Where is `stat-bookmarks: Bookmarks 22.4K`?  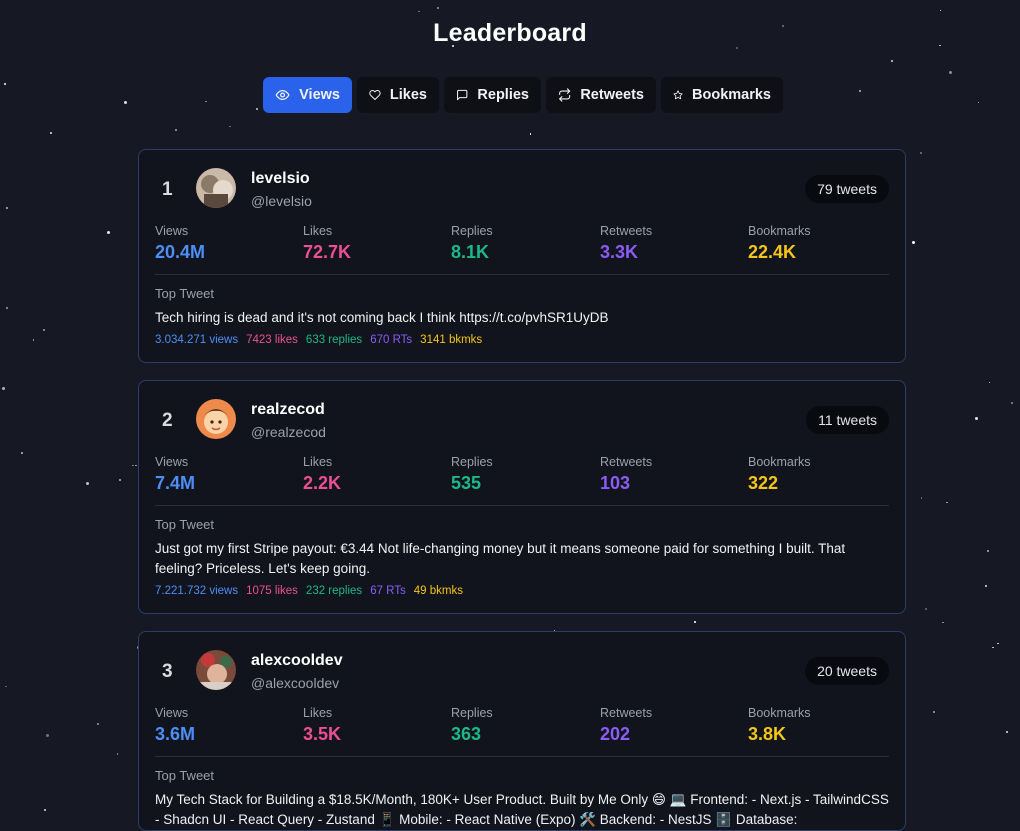 stat-bookmarks: Bookmarks 22.4K is located at coordinates (779, 243).